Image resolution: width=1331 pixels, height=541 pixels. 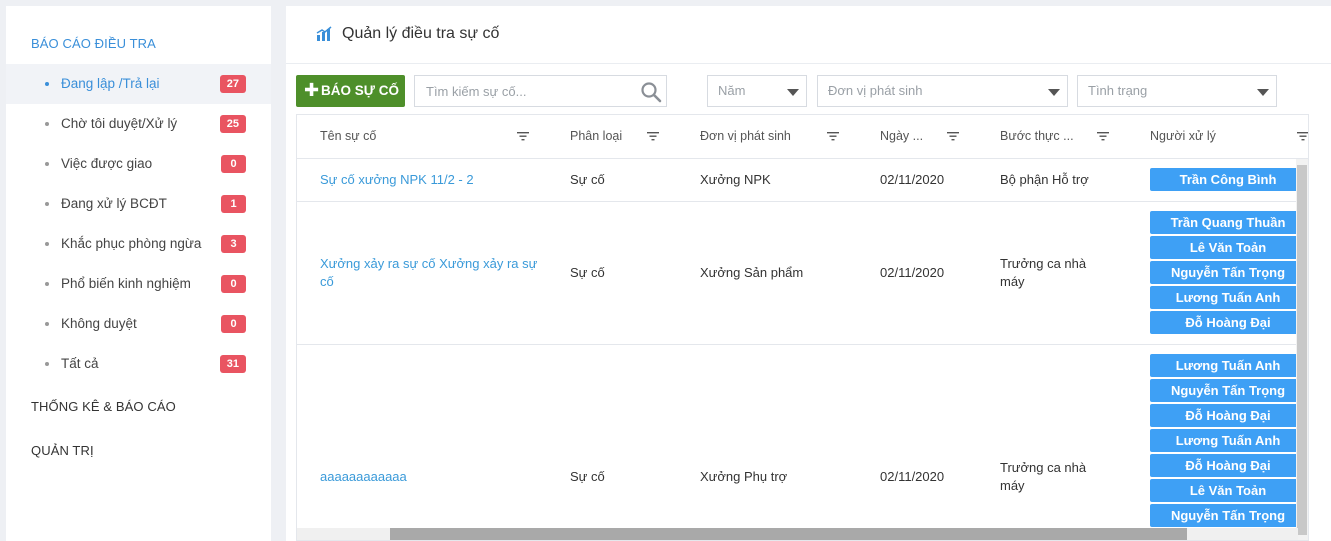 I want to click on unit-select-value: Đơn vị phát sinh, so click(x=875, y=90).